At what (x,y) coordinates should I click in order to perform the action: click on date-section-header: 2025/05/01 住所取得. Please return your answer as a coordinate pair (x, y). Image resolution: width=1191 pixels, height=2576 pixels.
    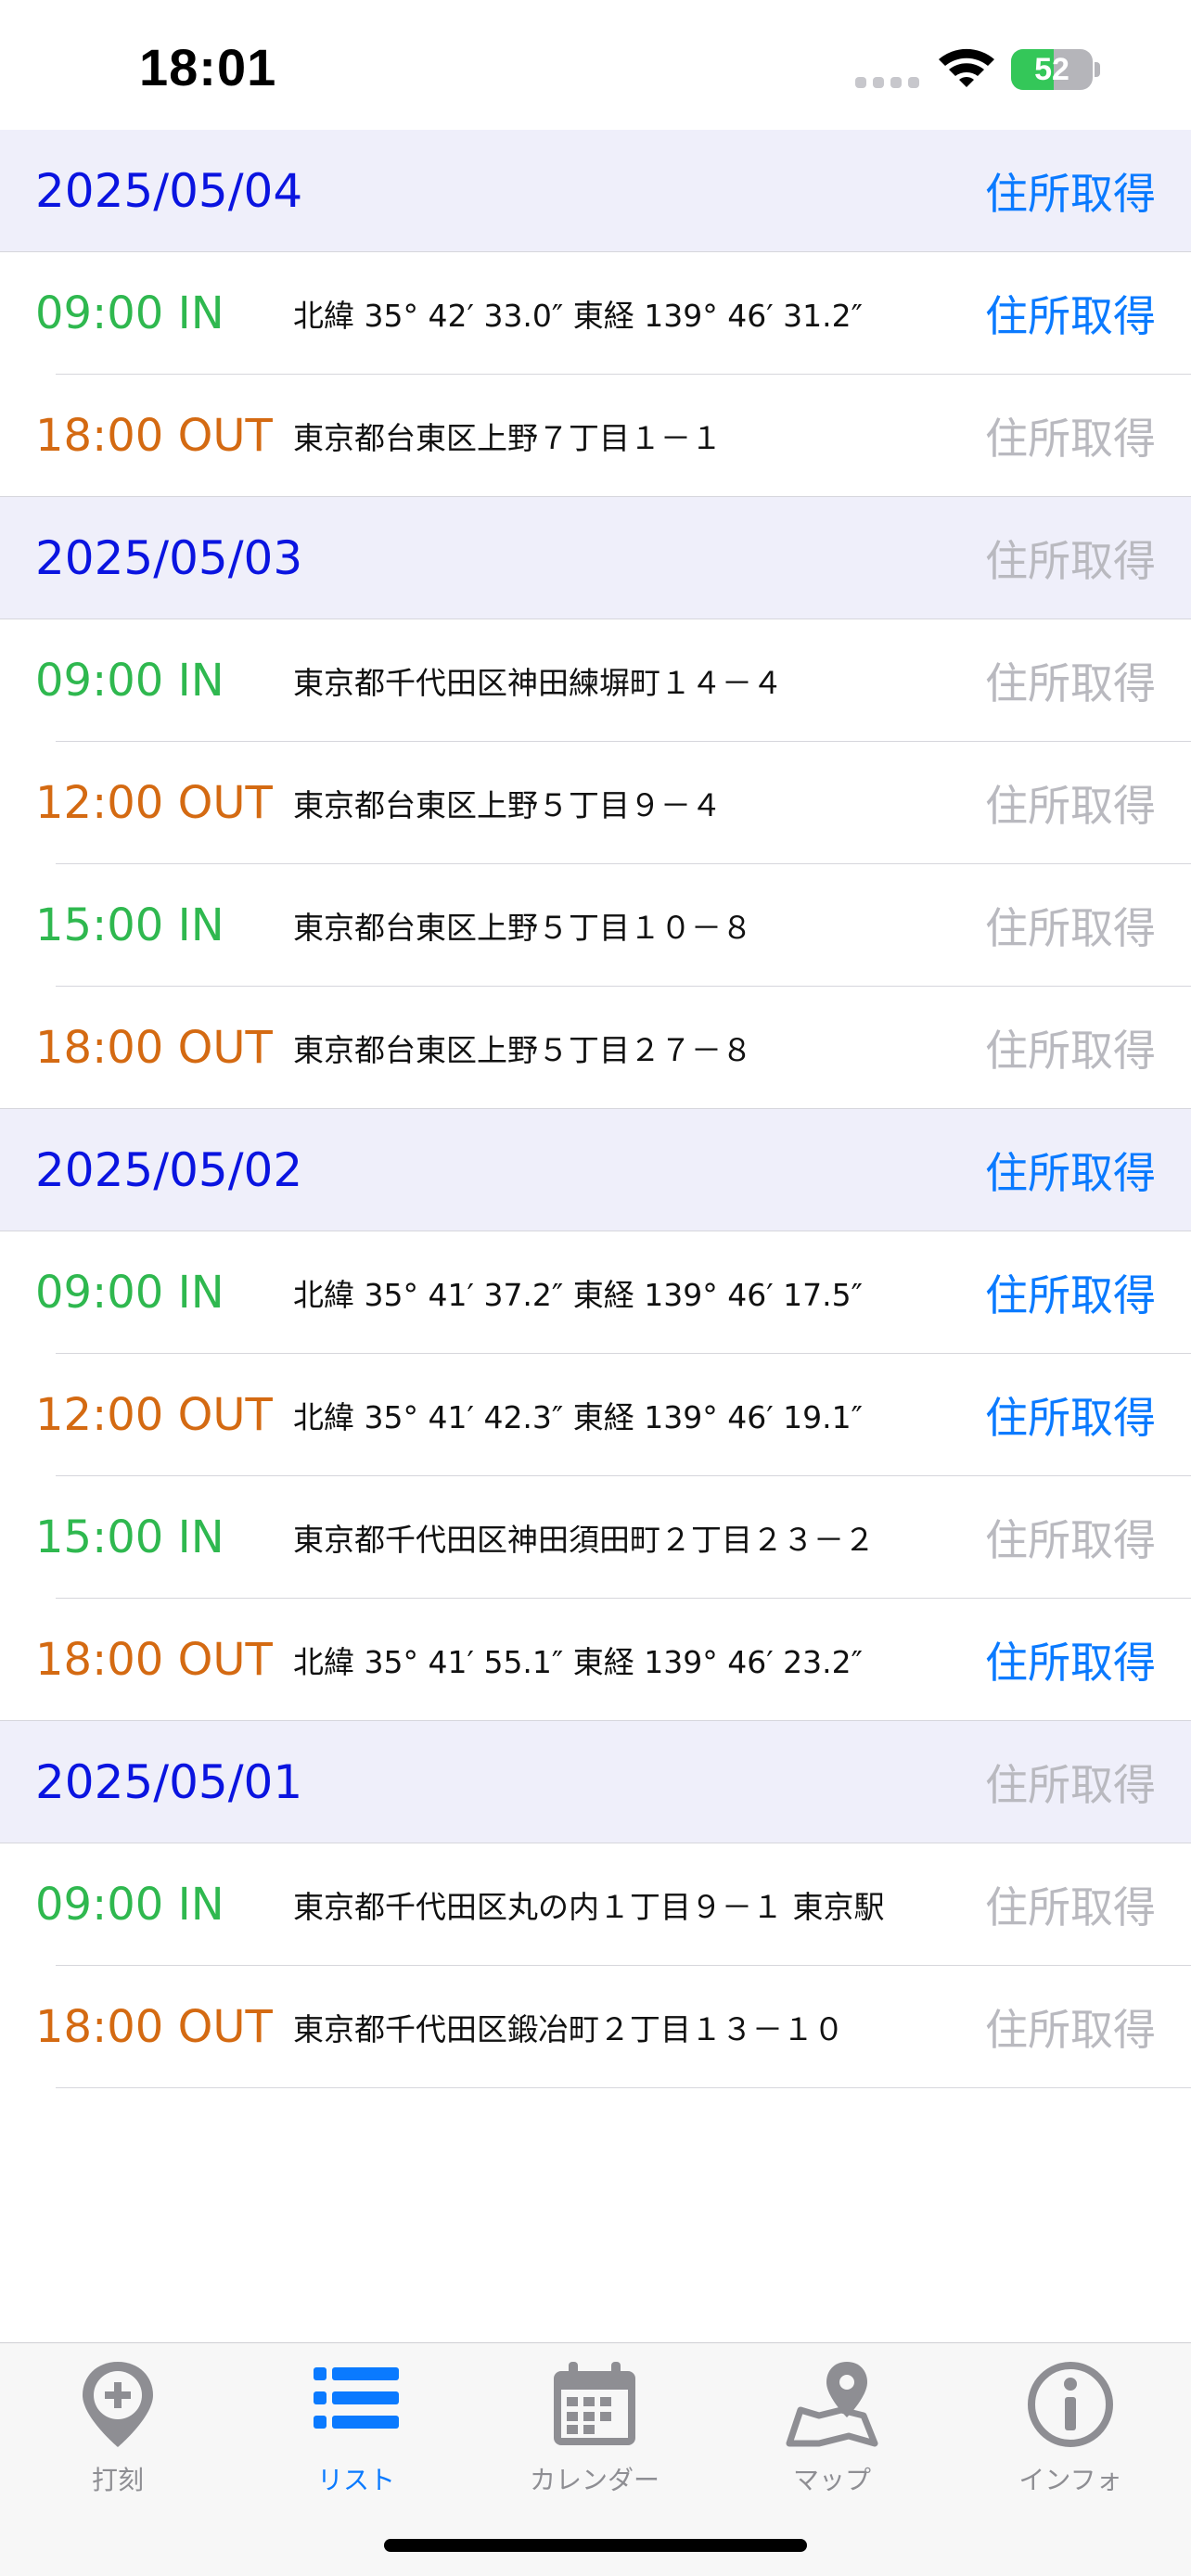
    Looking at the image, I should click on (595, 1782).